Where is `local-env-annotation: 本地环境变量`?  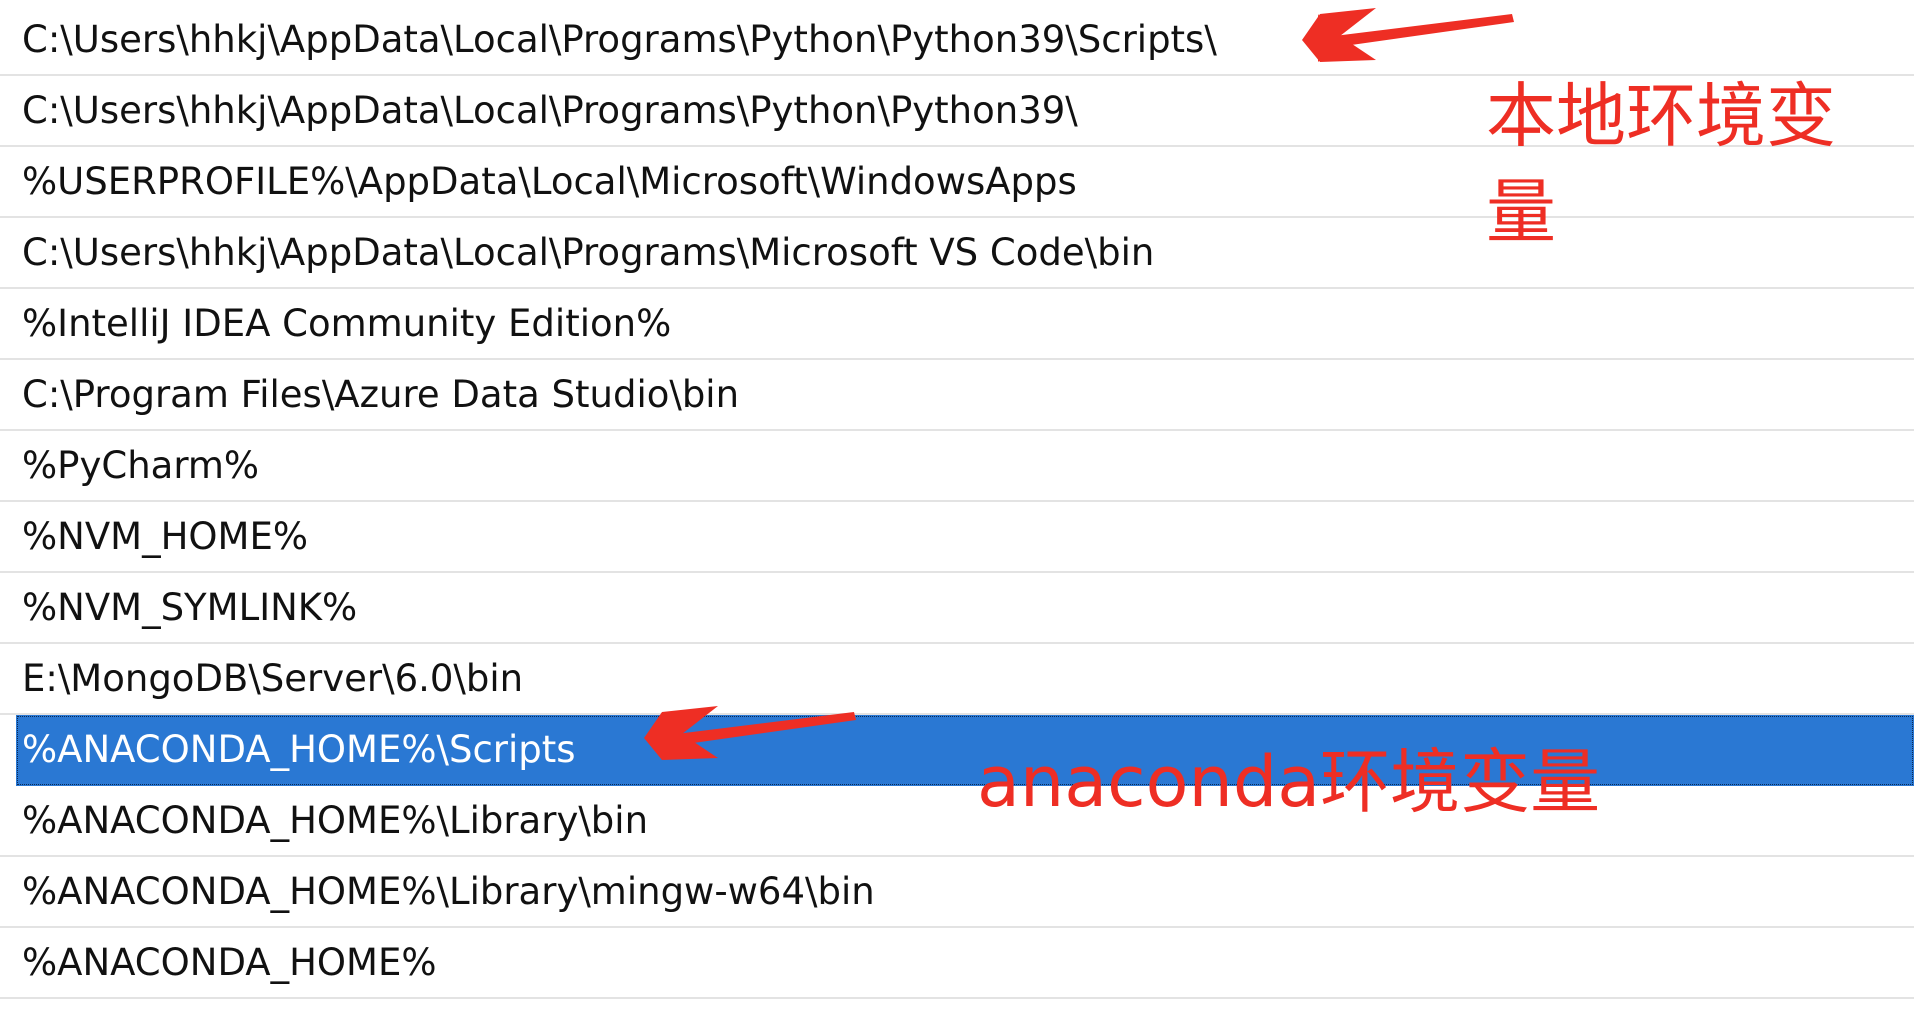
local-env-annotation: 本地环境变量 is located at coordinates (1661, 164).